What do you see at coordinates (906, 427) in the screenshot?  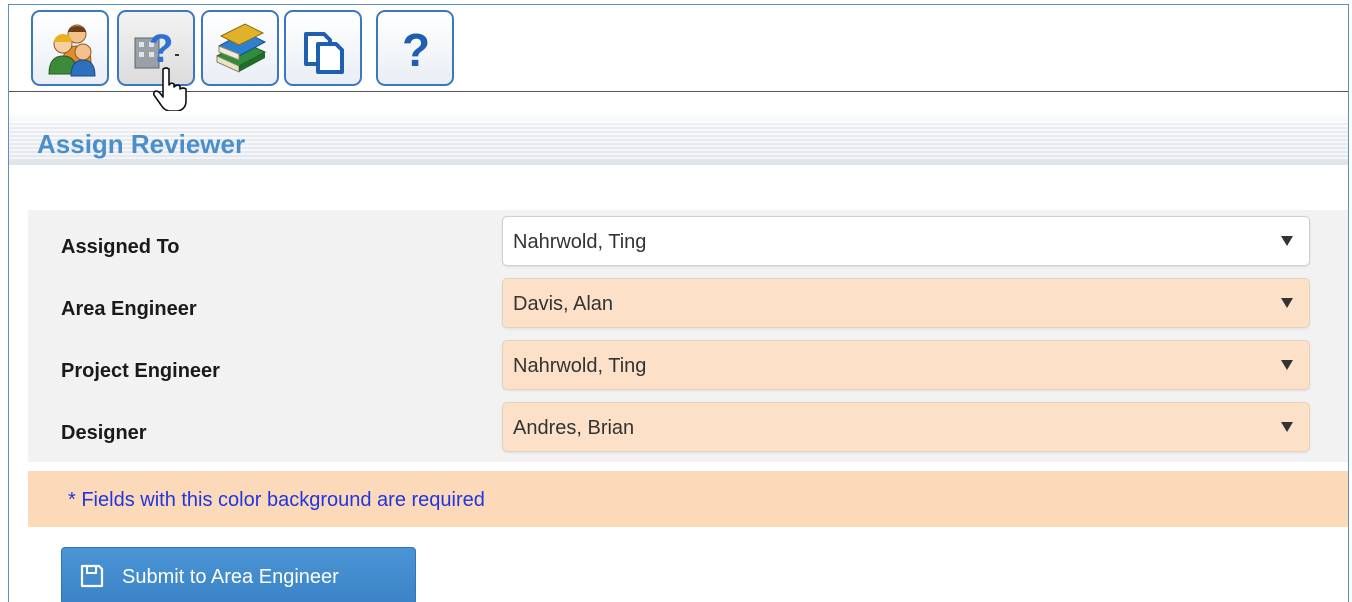 I see `designer-select: Andres, Brian` at bounding box center [906, 427].